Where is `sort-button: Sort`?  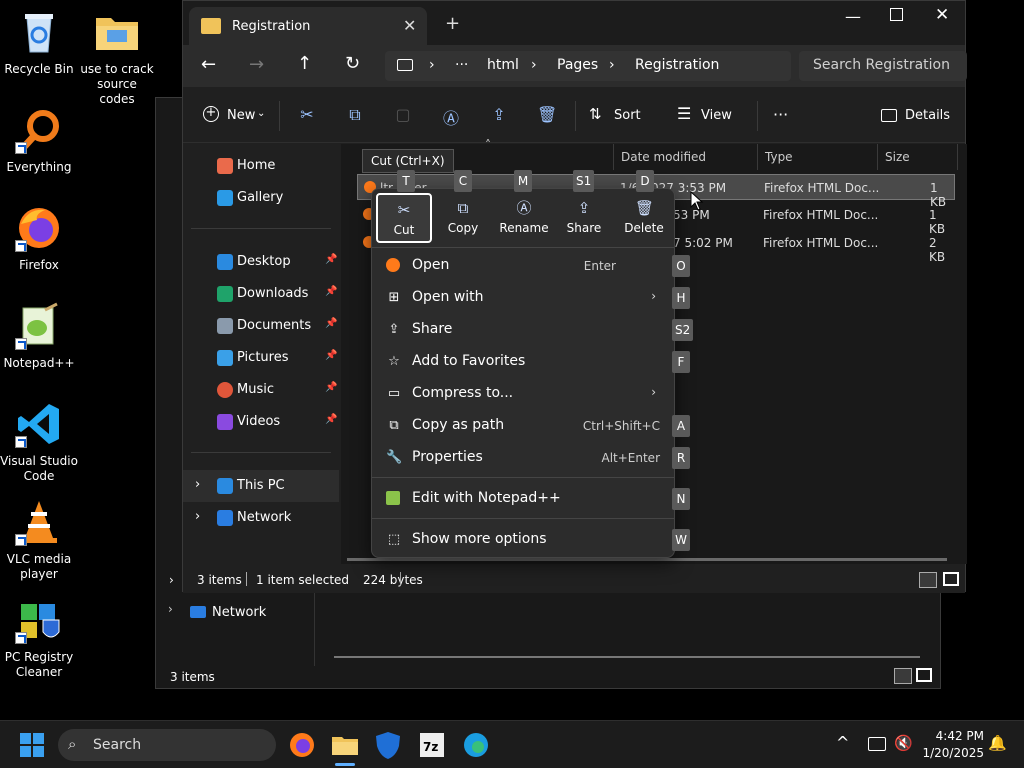
sort-button: Sort is located at coordinates (627, 115).